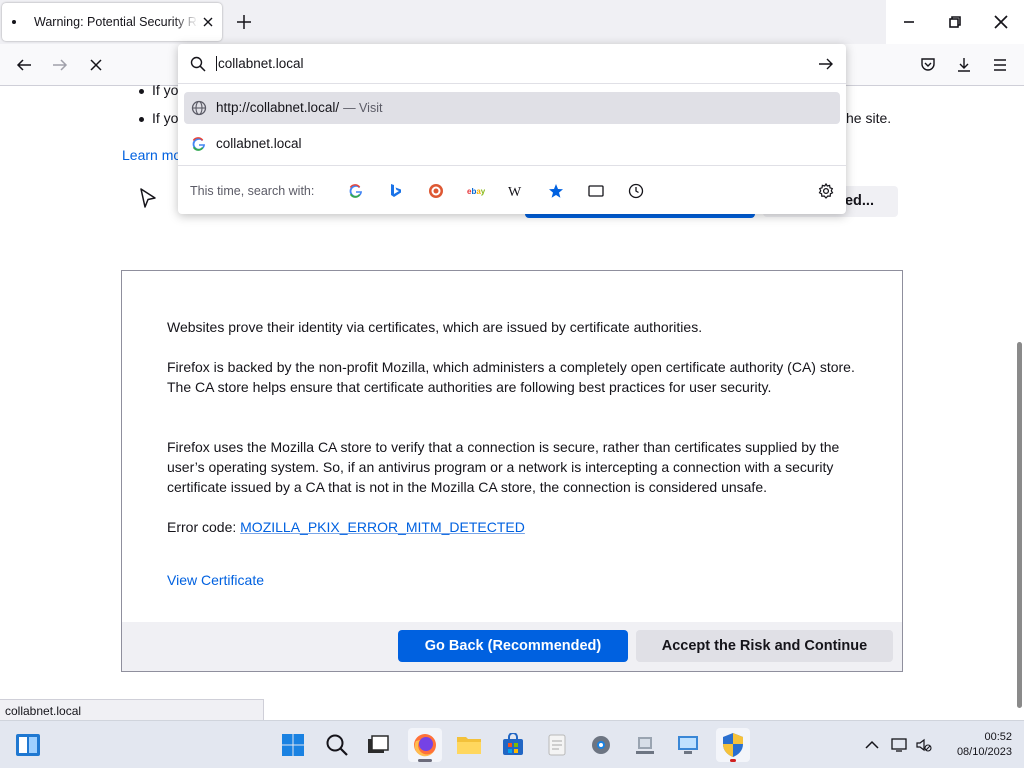 This screenshot has width=1024, height=768. What do you see at coordinates (60, 65) in the screenshot?
I see `forward-arrow-icon` at bounding box center [60, 65].